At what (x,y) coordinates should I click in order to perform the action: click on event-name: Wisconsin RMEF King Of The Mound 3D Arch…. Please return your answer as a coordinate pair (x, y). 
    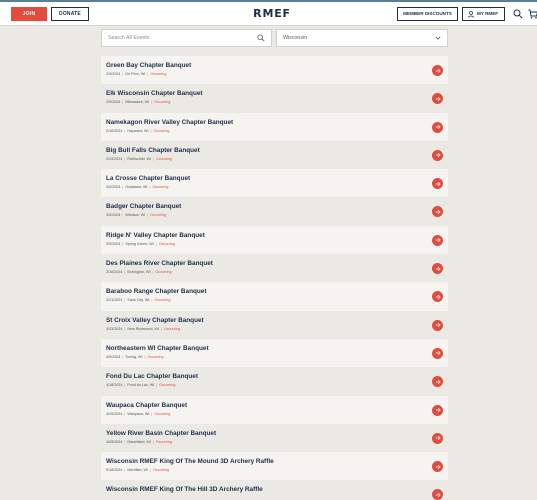
    Looking at the image, I should click on (190, 461).